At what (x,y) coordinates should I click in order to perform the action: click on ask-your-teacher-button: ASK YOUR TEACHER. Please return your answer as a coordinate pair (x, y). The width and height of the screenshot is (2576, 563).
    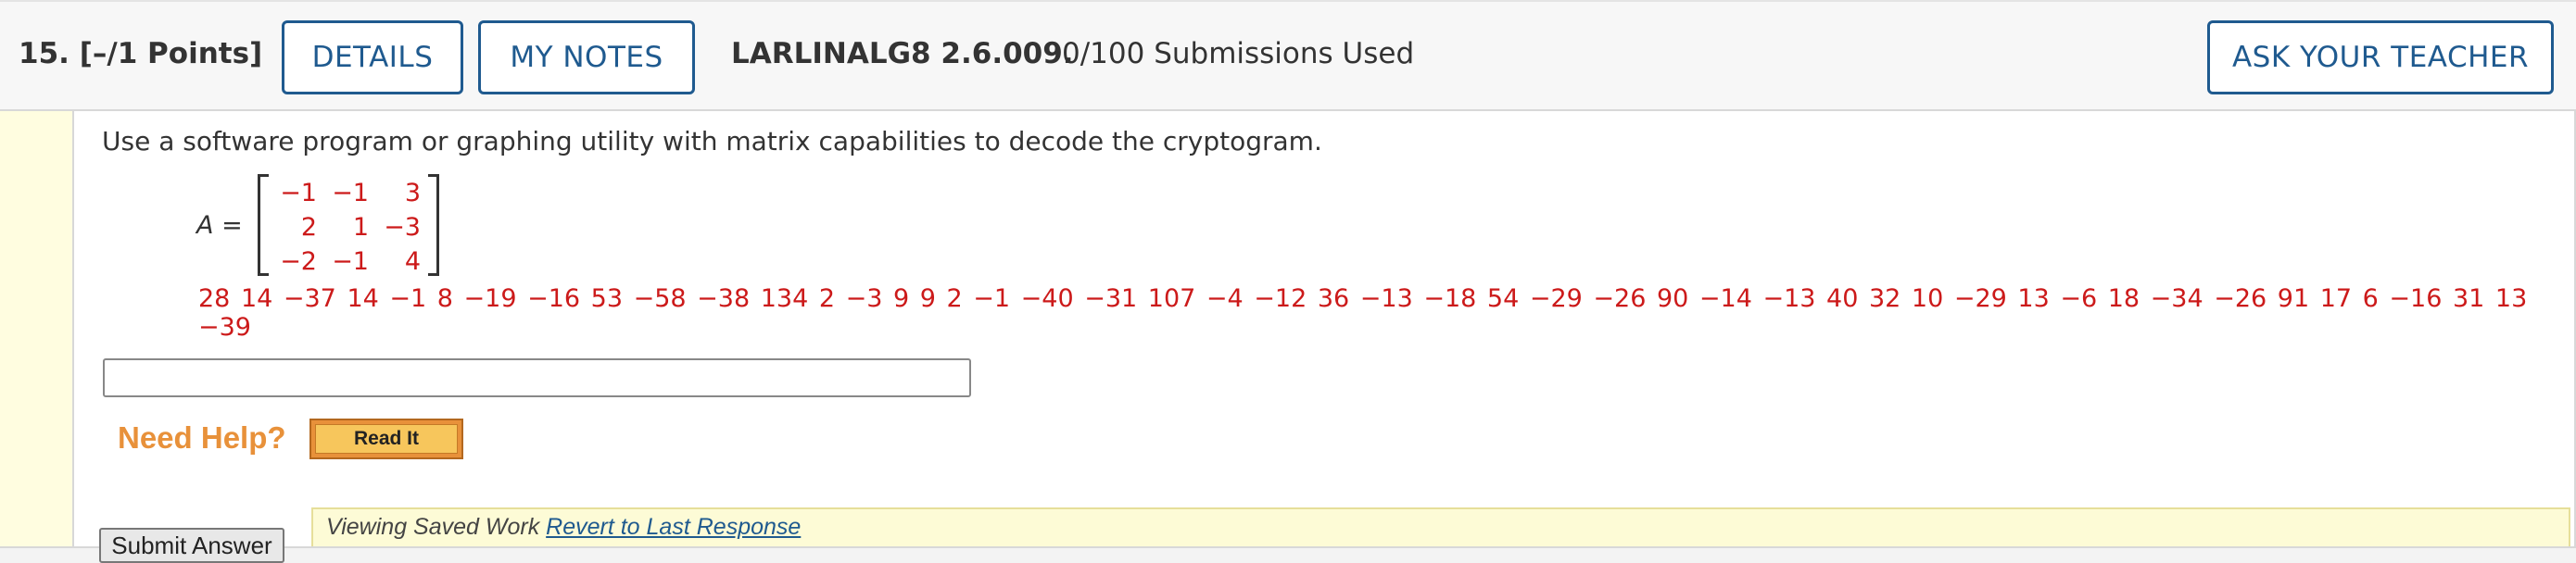
    Looking at the image, I should click on (2380, 57).